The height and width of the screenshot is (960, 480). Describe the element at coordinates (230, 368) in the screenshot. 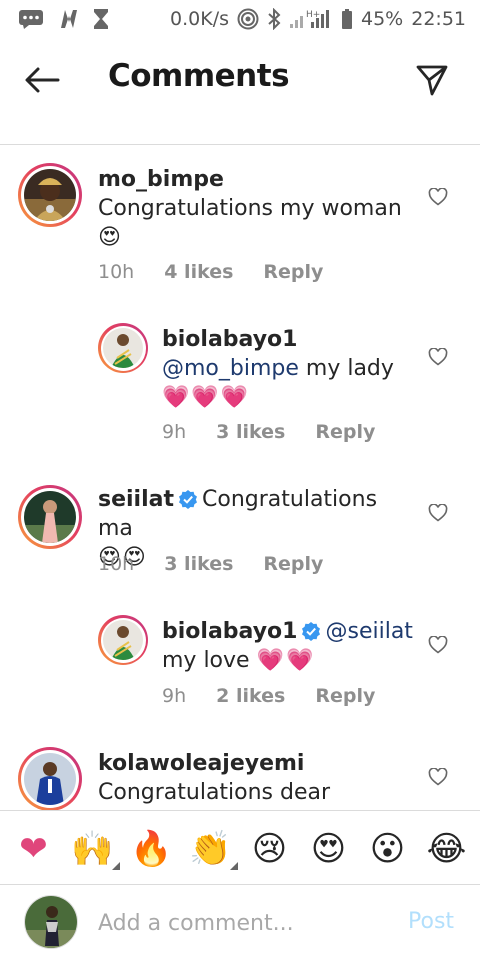

I see `mention-link: @mo_bimpe` at that location.